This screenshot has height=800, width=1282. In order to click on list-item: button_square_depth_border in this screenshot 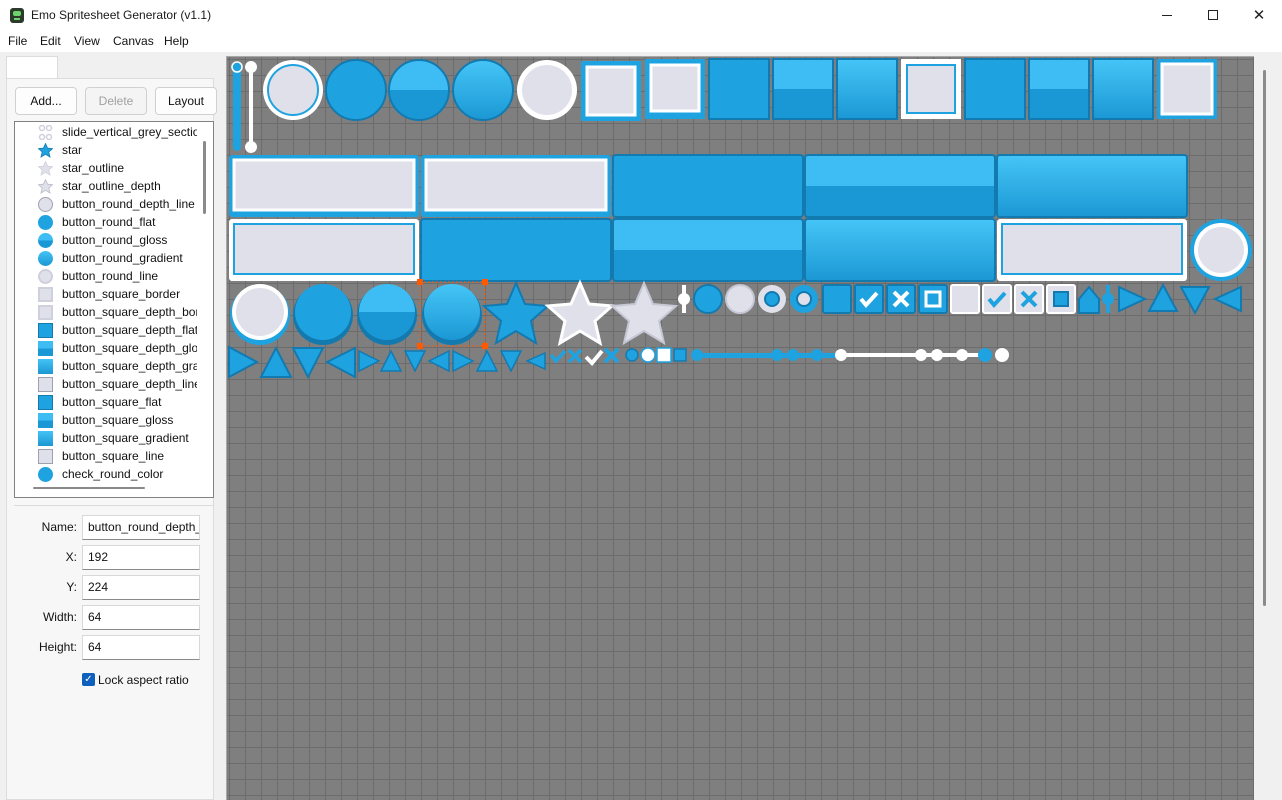, I will do `click(106, 312)`.